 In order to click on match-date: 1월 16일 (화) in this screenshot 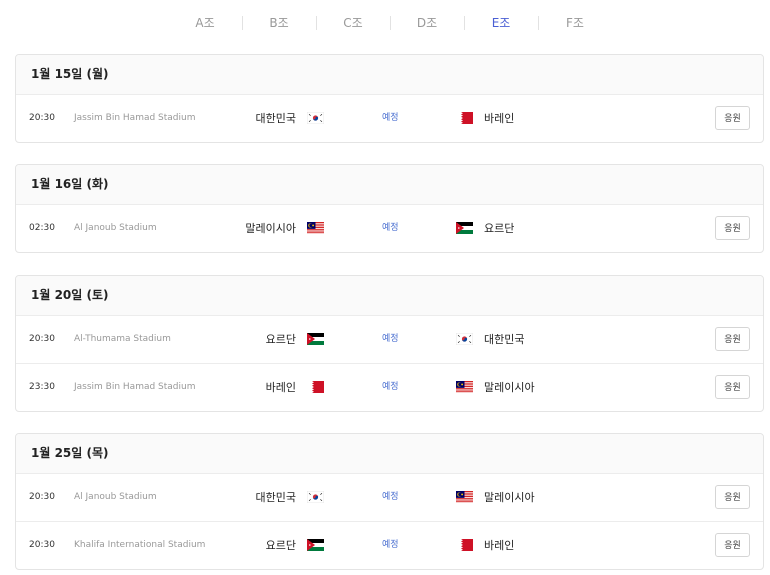, I will do `click(70, 184)`.